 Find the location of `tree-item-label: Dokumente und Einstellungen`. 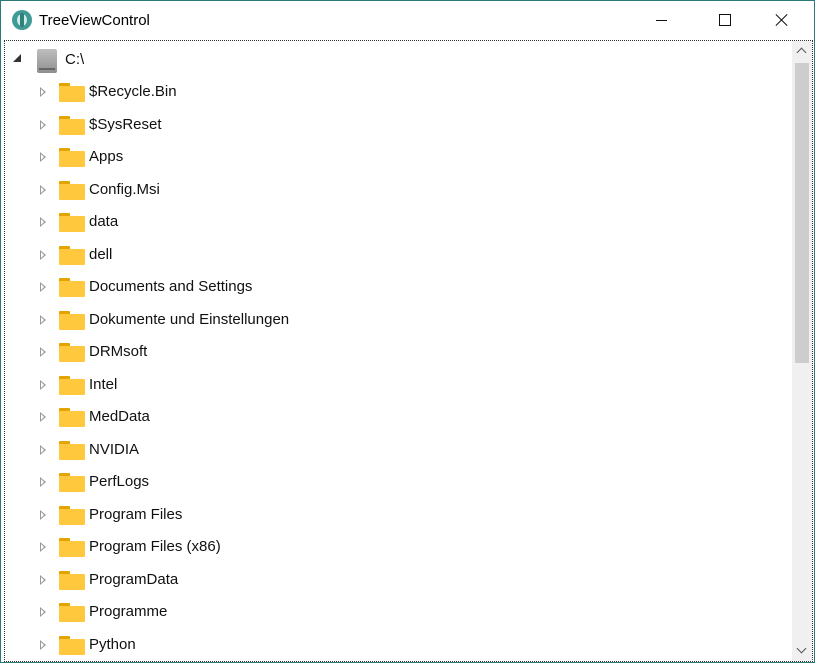

tree-item-label: Dokumente und Einstellungen is located at coordinates (189, 319).